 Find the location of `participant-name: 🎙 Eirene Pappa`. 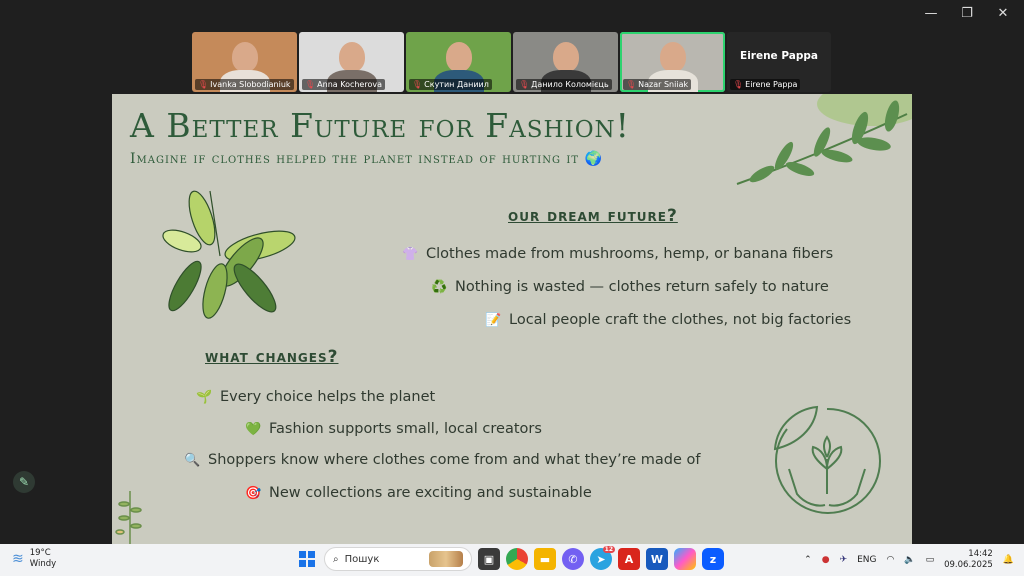

participant-name: 🎙 Eirene Pappa is located at coordinates (765, 84).